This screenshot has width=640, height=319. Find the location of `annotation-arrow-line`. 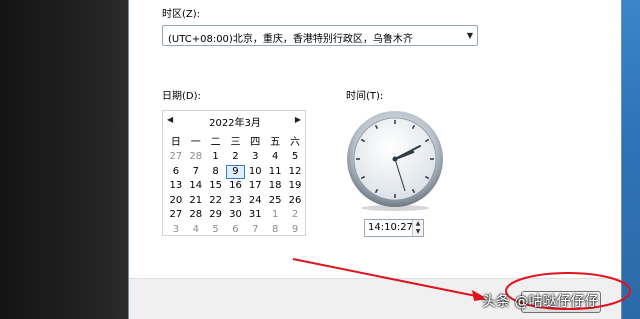

annotation-arrow-line is located at coordinates (384, 277).